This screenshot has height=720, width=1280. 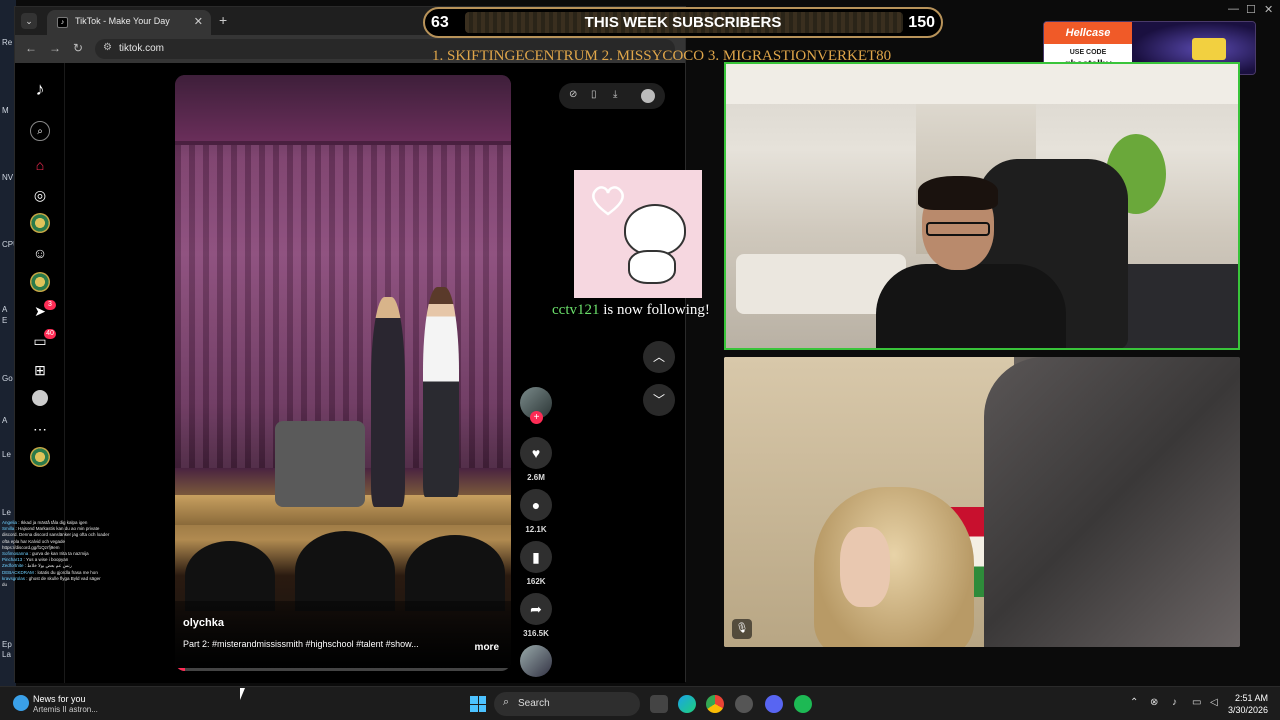 What do you see at coordinates (7, 42) in the screenshot?
I see `desktop-icon-label: Re` at bounding box center [7, 42].